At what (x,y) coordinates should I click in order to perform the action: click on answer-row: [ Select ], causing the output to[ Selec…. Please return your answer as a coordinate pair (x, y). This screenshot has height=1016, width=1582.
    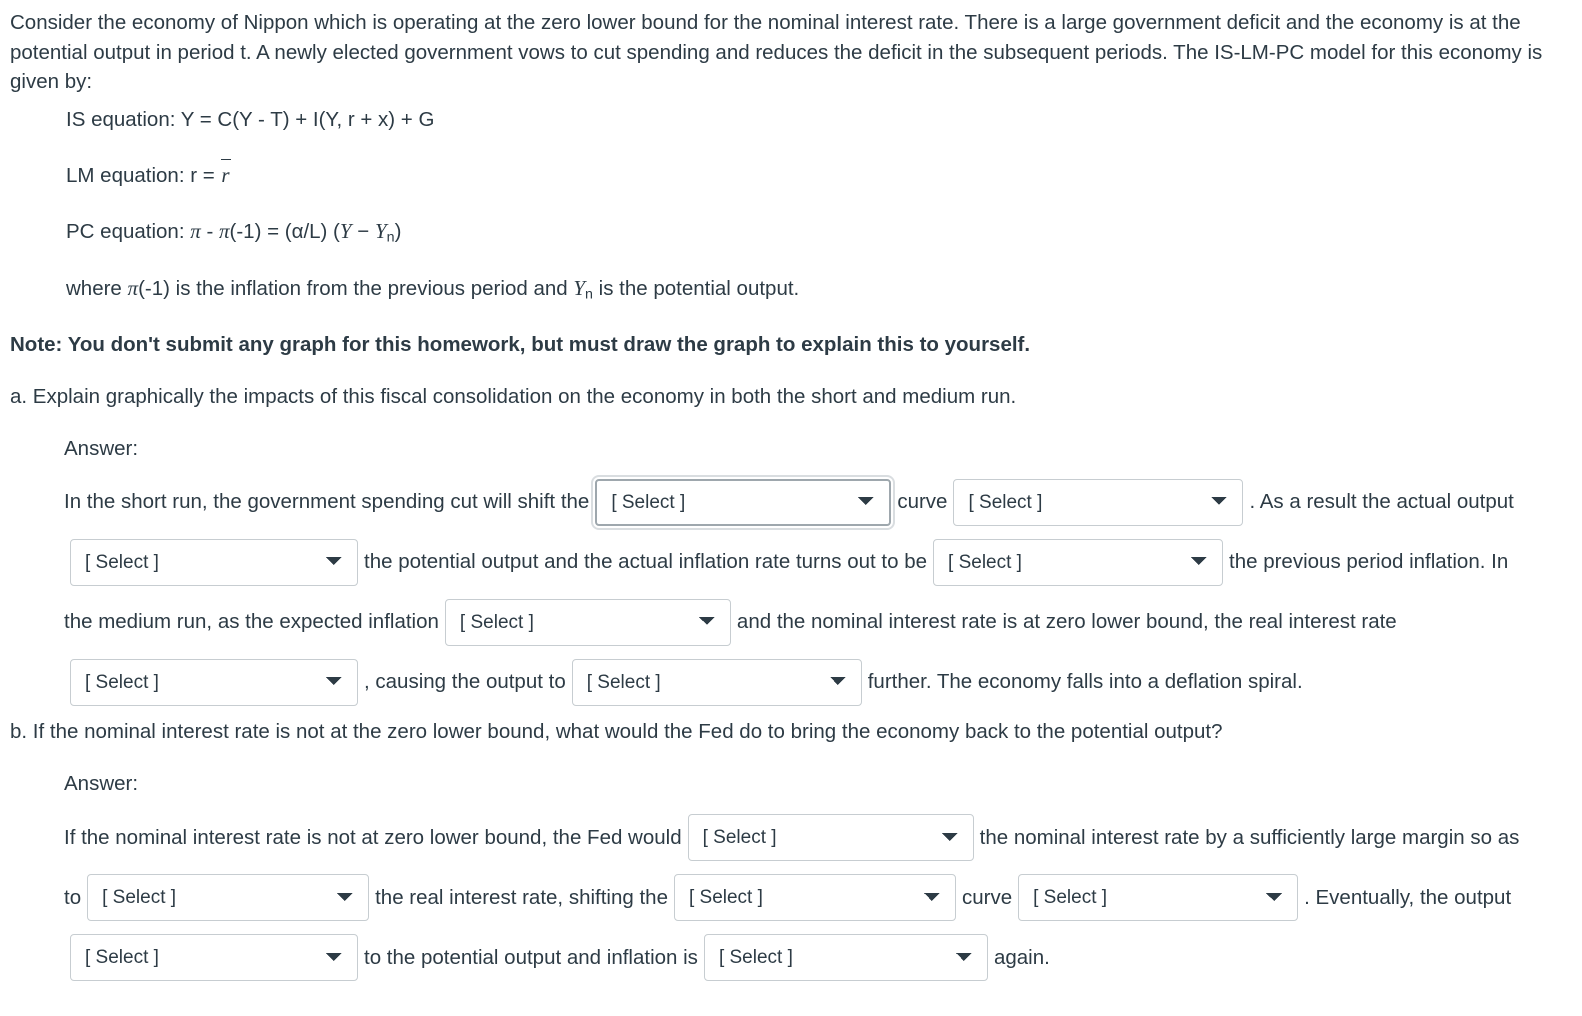
    Looking at the image, I should click on (818, 682).